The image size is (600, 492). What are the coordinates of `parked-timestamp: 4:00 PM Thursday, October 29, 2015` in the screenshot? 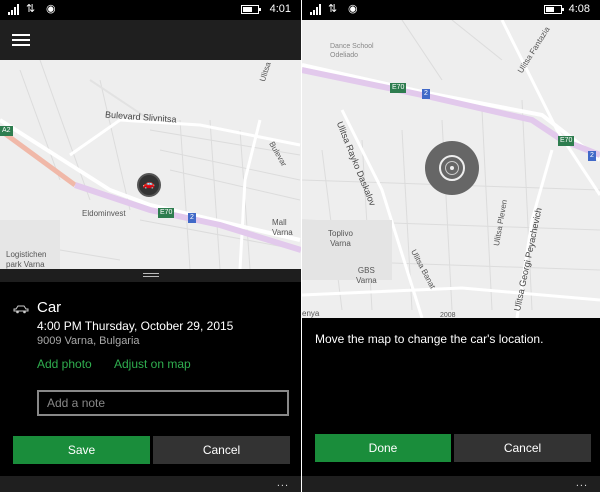 It's located at (135, 326).